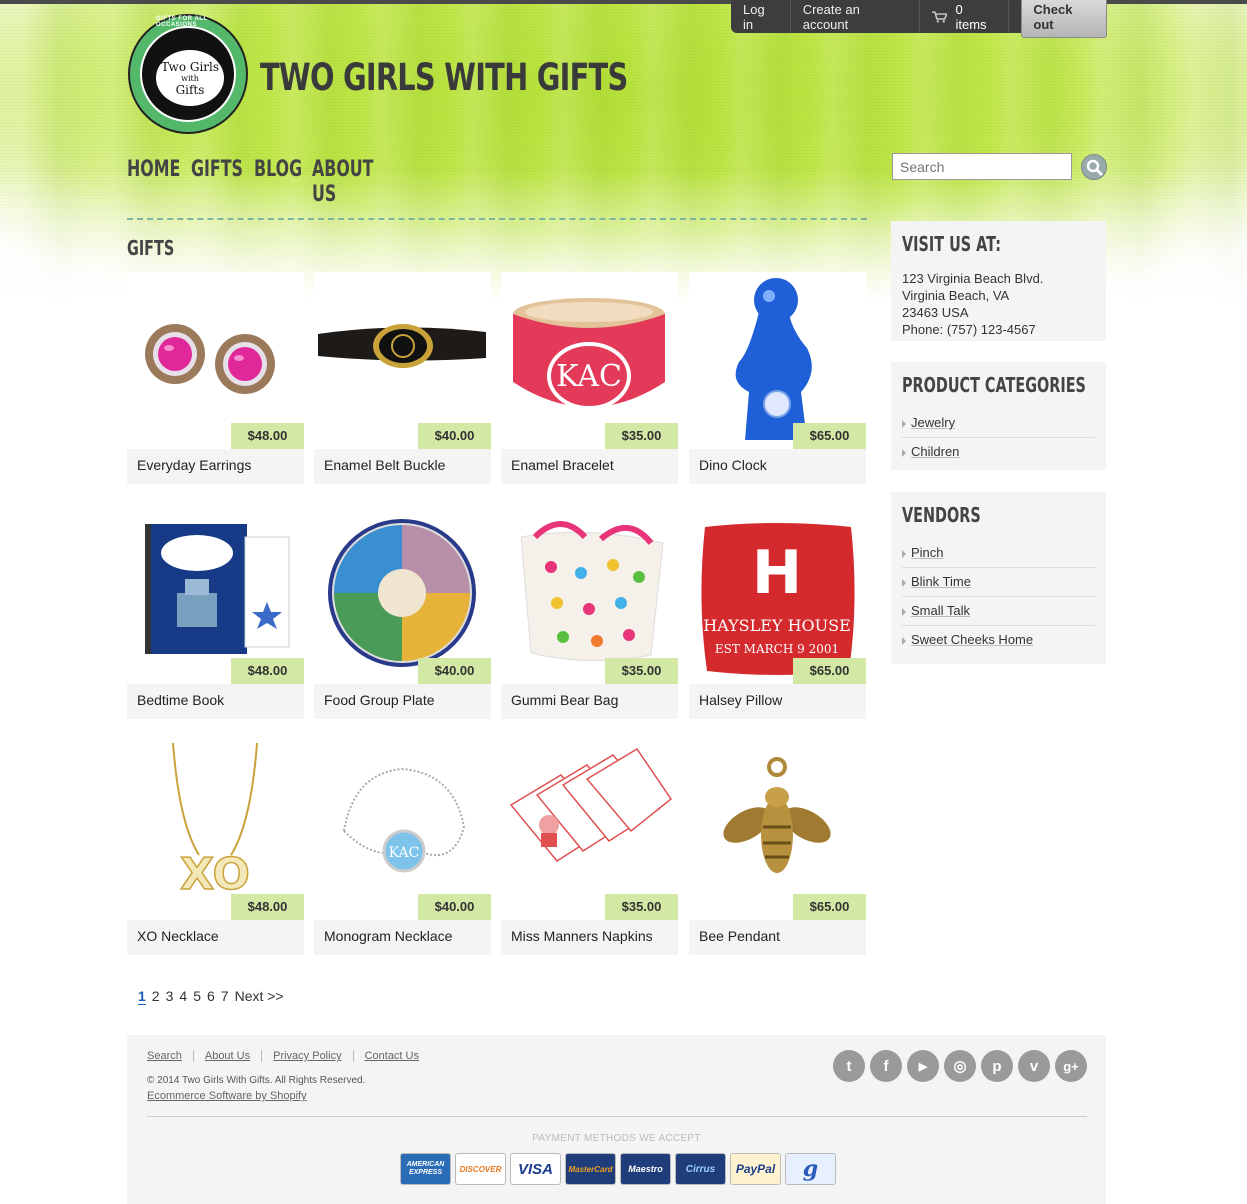 This screenshot has width=1247, height=1204. I want to click on create-account-link: Create an account, so click(855, 16).